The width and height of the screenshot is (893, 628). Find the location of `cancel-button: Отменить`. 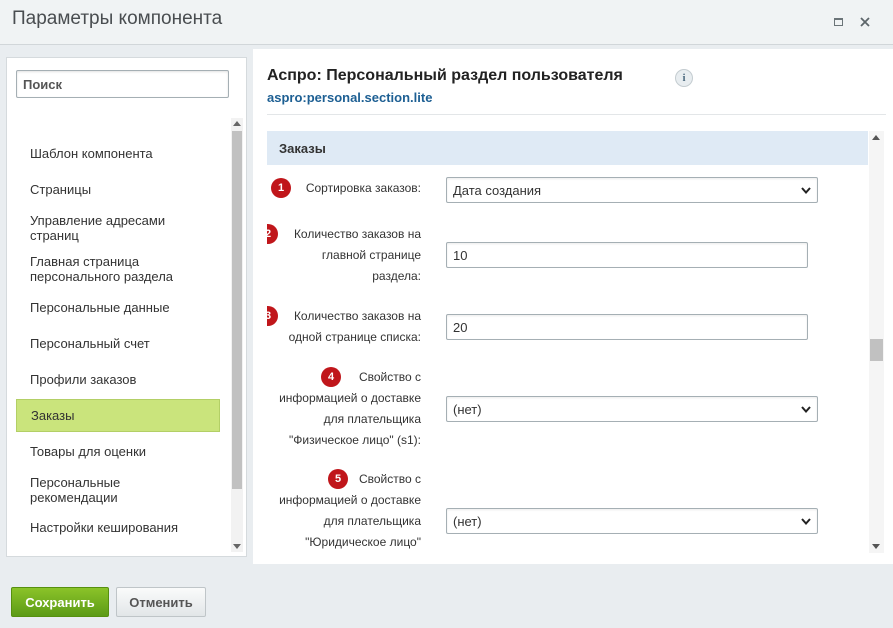

cancel-button: Отменить is located at coordinates (161, 602).